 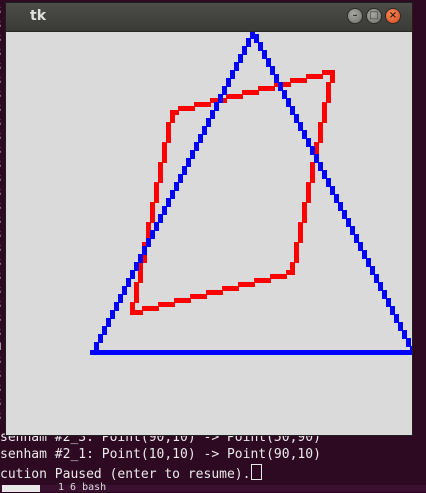 I want to click on maximize-icon: □, so click(x=374, y=15).